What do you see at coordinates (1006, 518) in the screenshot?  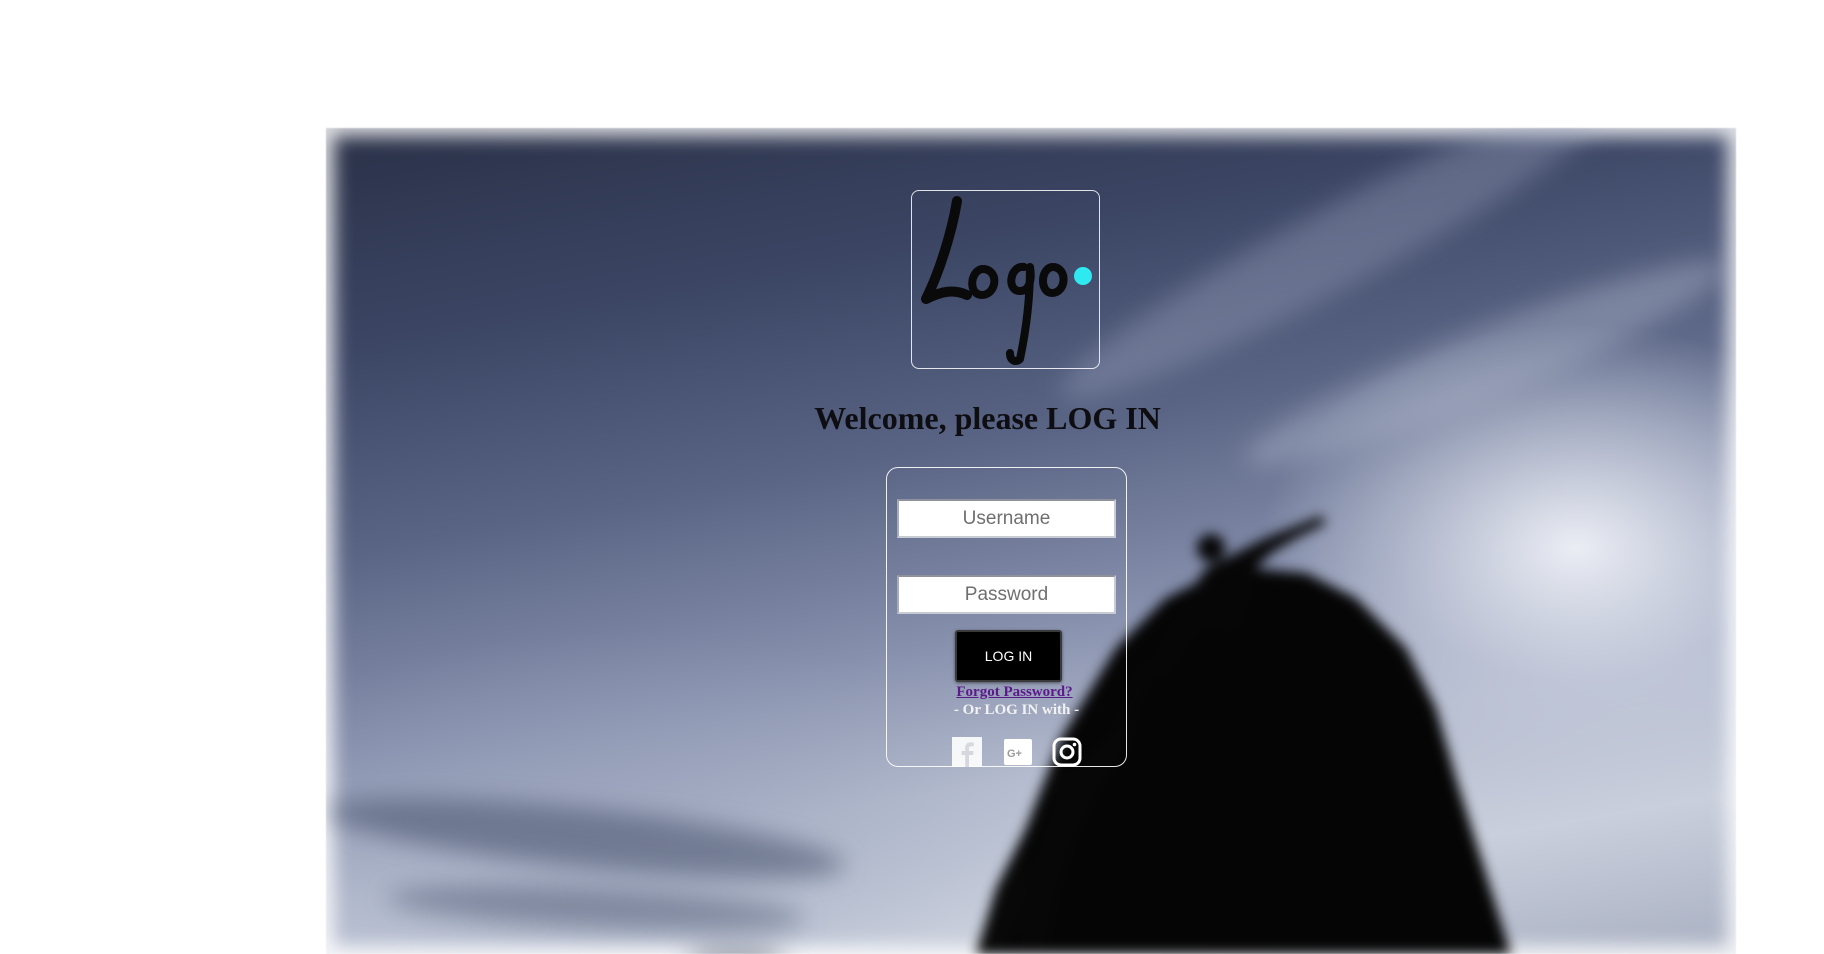 I see `username-input` at bounding box center [1006, 518].